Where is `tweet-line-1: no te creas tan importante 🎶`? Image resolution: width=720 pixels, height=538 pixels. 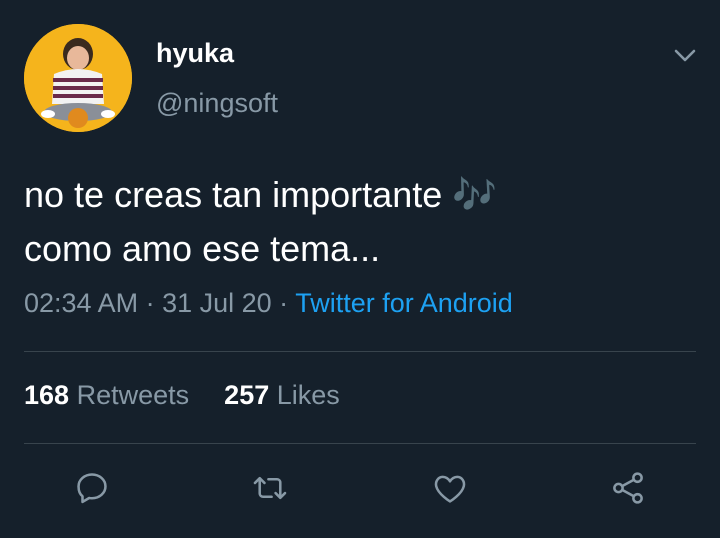
tweet-line-1: no te creas tan importante 🎶 is located at coordinates (359, 195).